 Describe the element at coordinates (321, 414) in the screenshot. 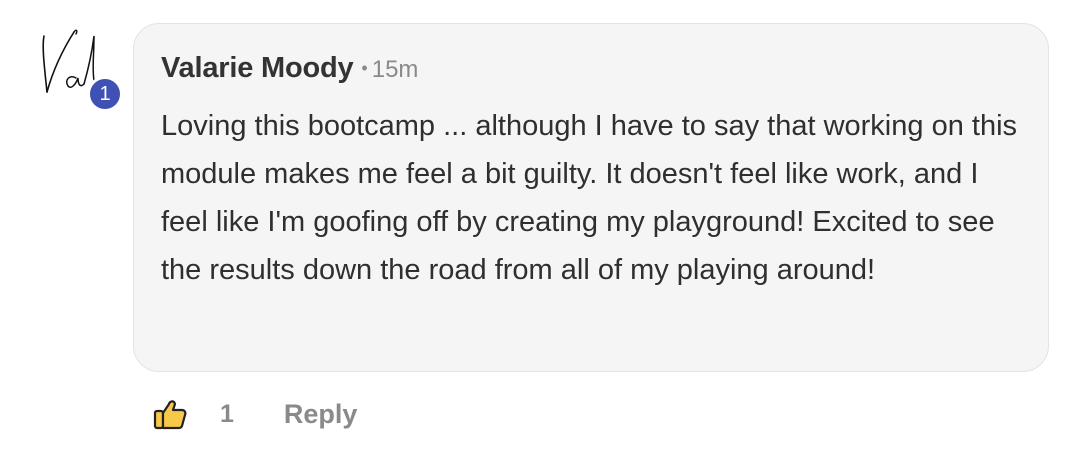

I see `reply-button: Reply` at that location.